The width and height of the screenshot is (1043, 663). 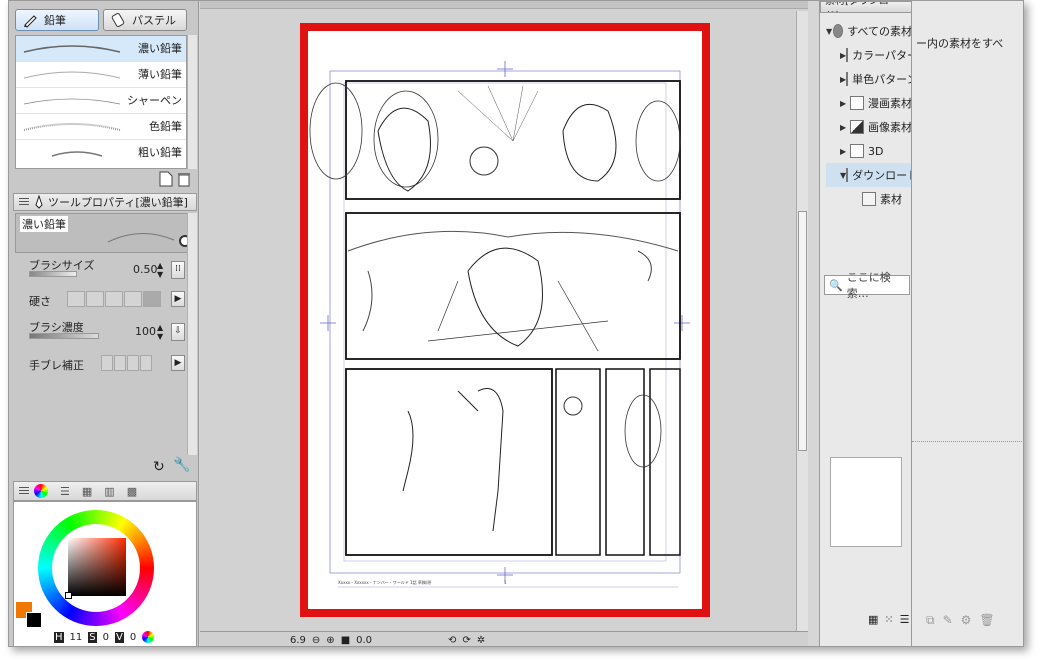 I want to click on hardness-label: 硬さ, so click(x=40, y=301).